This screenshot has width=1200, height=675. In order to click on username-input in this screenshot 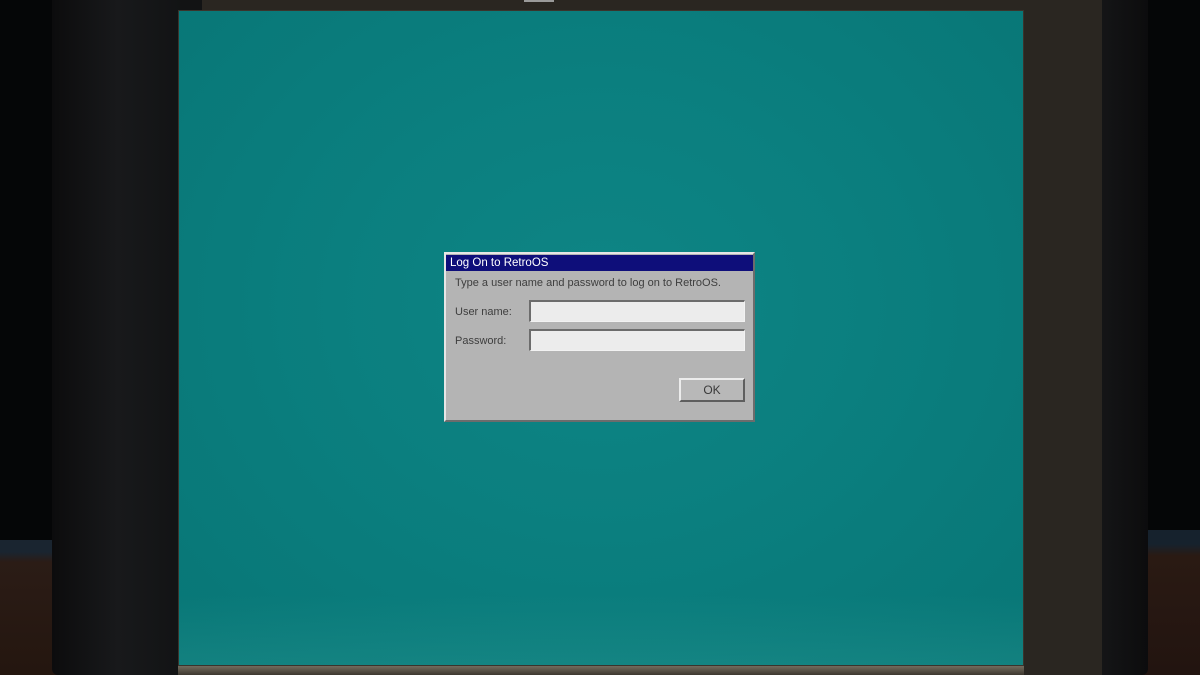, I will do `click(637, 311)`.